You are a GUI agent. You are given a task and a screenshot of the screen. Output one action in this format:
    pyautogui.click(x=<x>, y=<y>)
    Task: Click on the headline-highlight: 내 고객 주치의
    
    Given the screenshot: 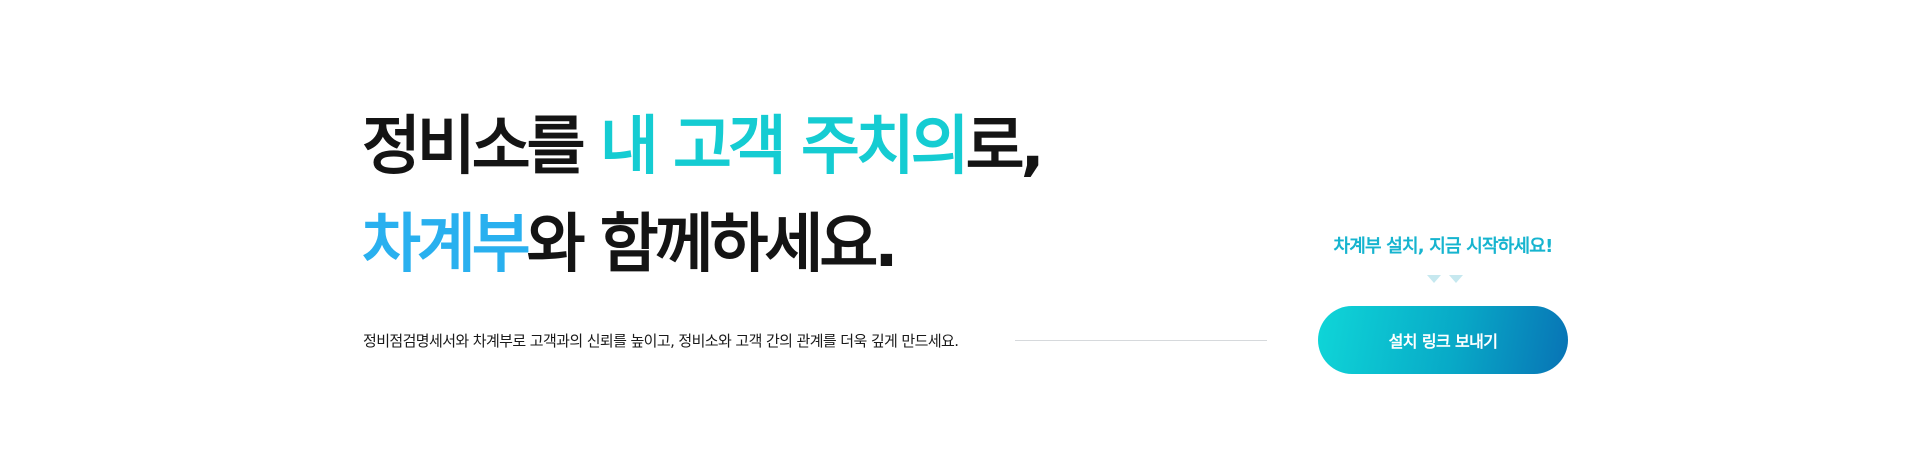 What is the action you would take?
    pyautogui.click(x=784, y=147)
    